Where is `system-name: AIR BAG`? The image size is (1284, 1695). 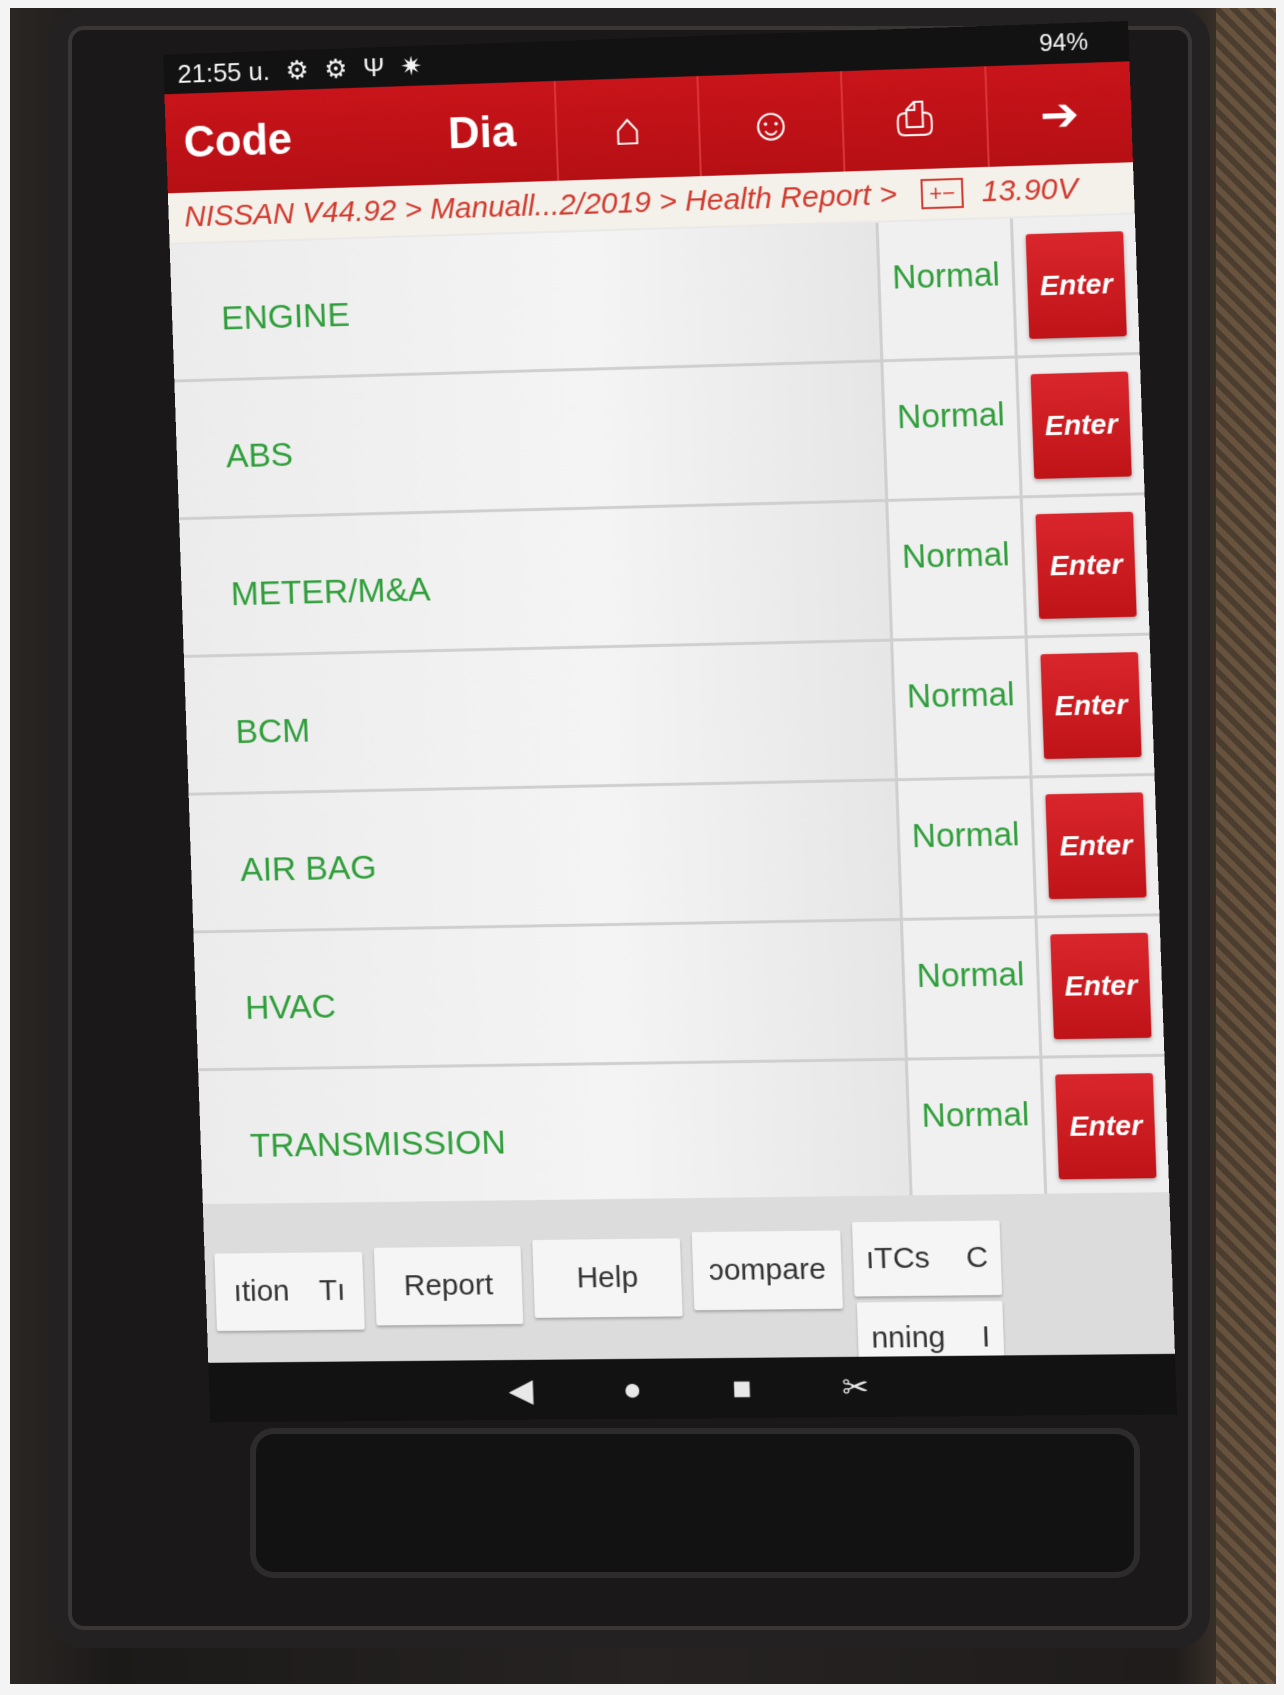
system-name: AIR BAG is located at coordinates (545, 856).